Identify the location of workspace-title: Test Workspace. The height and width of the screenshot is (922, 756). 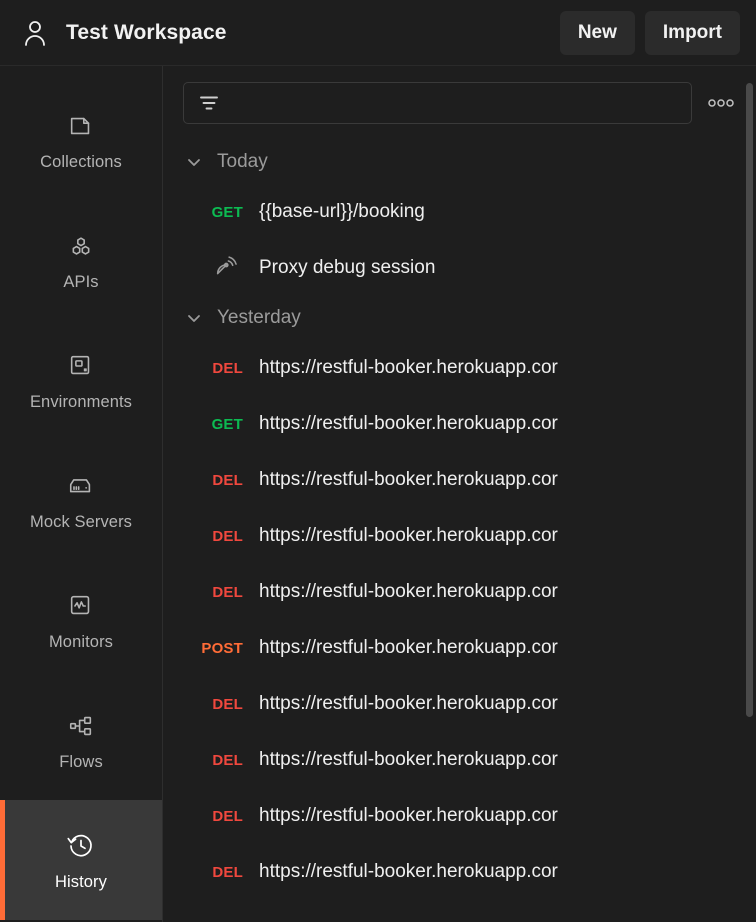
(146, 32).